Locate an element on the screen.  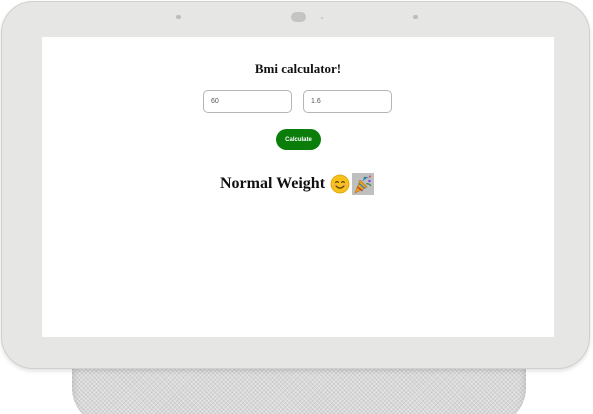
weight-input is located at coordinates (247, 101).